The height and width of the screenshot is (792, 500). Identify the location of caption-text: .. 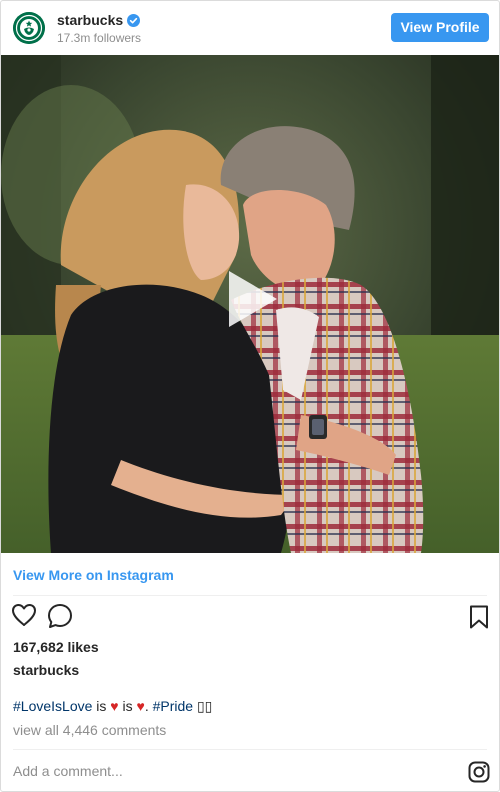
(148, 706).